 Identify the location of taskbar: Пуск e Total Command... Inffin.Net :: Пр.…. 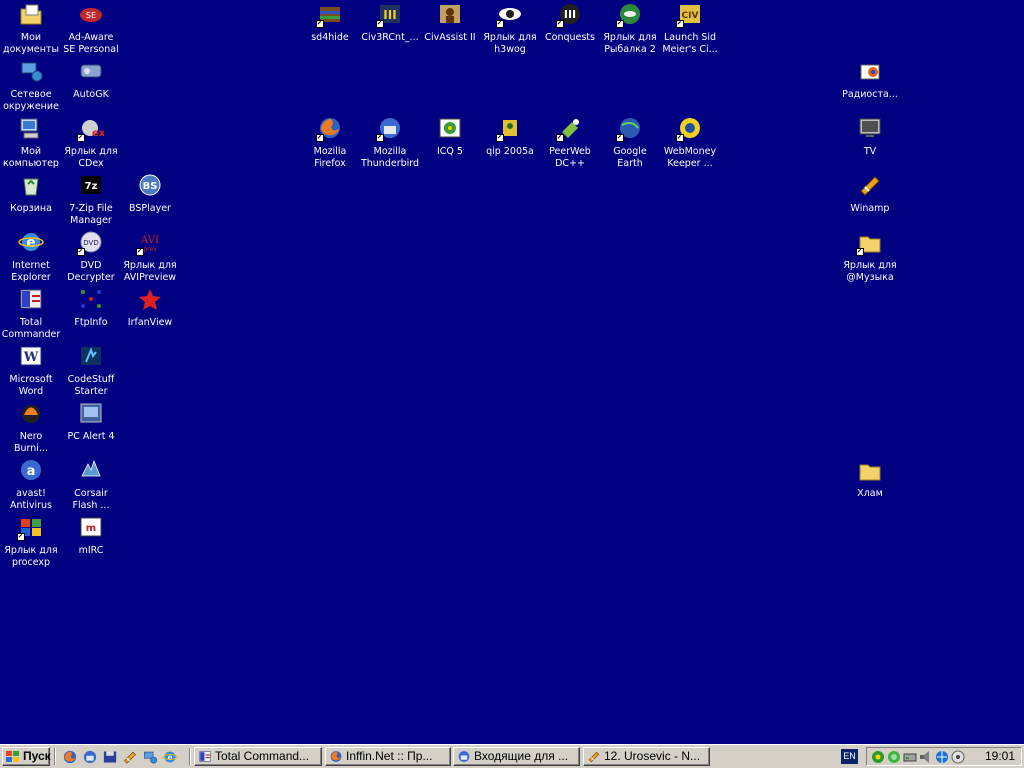
(512, 756).